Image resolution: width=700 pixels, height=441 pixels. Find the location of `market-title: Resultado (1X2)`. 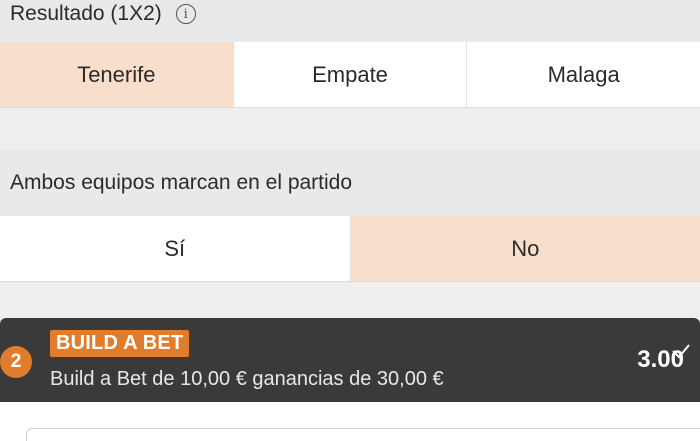

market-title: Resultado (1X2) is located at coordinates (86, 13).